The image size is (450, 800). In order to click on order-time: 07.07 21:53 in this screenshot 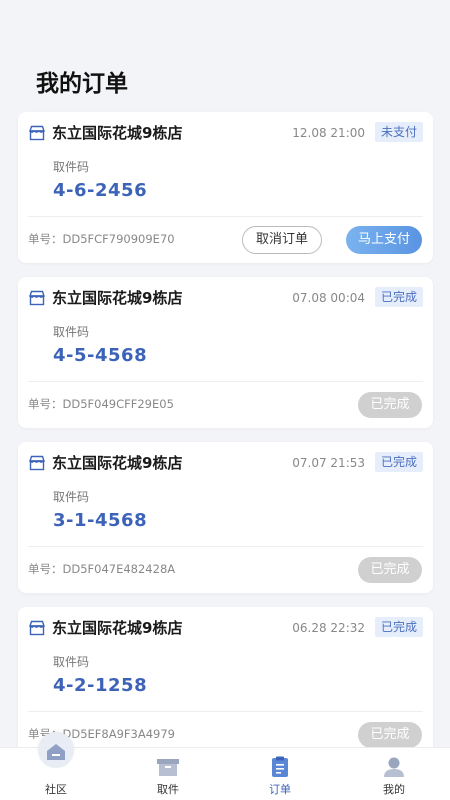, I will do `click(328, 463)`.